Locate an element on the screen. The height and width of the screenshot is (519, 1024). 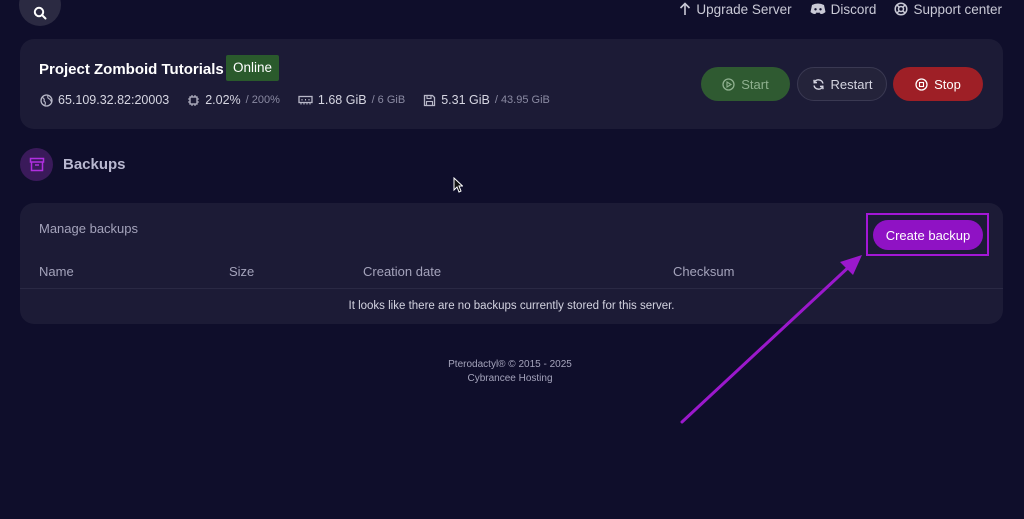
archive-icon is located at coordinates (36, 164).